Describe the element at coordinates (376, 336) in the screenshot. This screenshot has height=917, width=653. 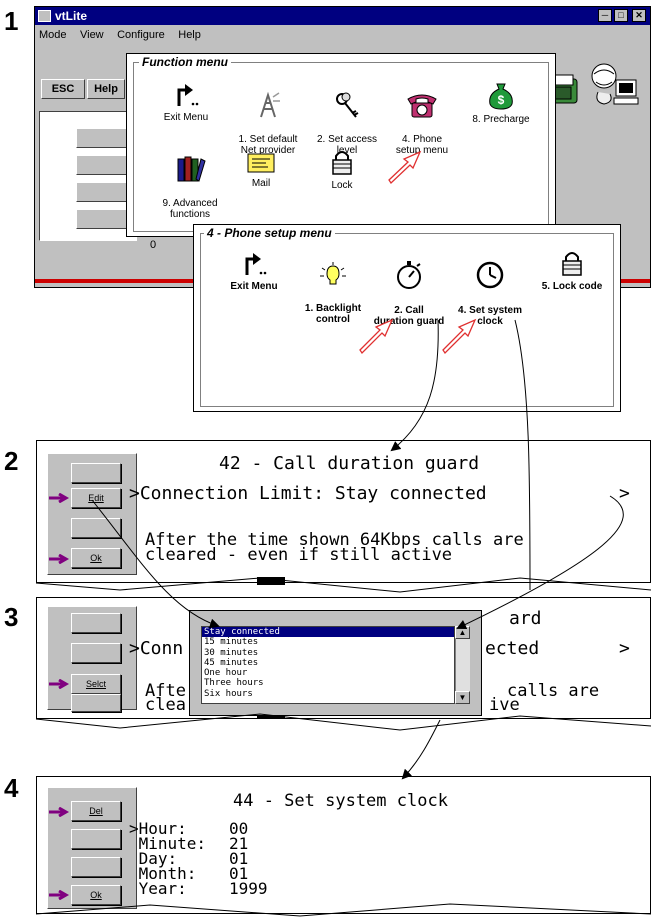
I see `pointer-arrow-call-duration` at that location.